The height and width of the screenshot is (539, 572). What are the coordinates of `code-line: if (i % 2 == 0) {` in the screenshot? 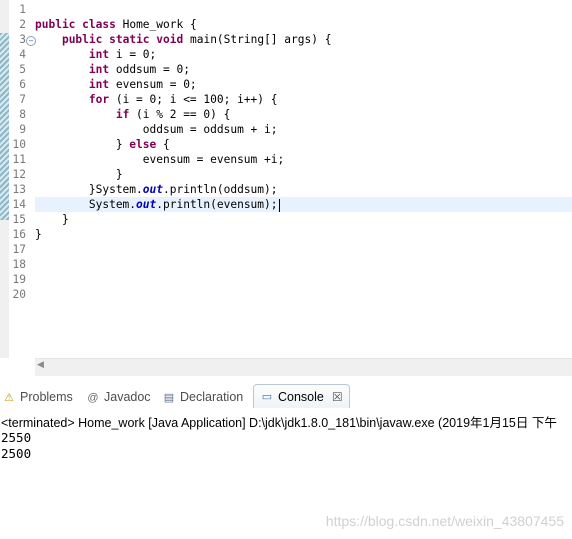 It's located at (133, 114).